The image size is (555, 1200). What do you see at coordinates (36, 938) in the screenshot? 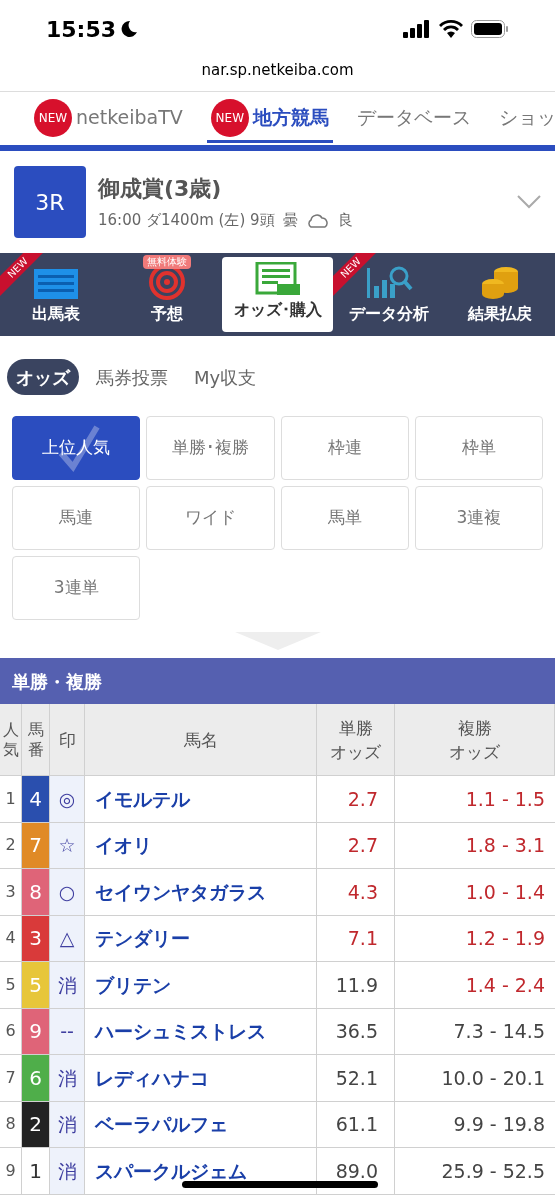
I see `horse-number: 3` at bounding box center [36, 938].